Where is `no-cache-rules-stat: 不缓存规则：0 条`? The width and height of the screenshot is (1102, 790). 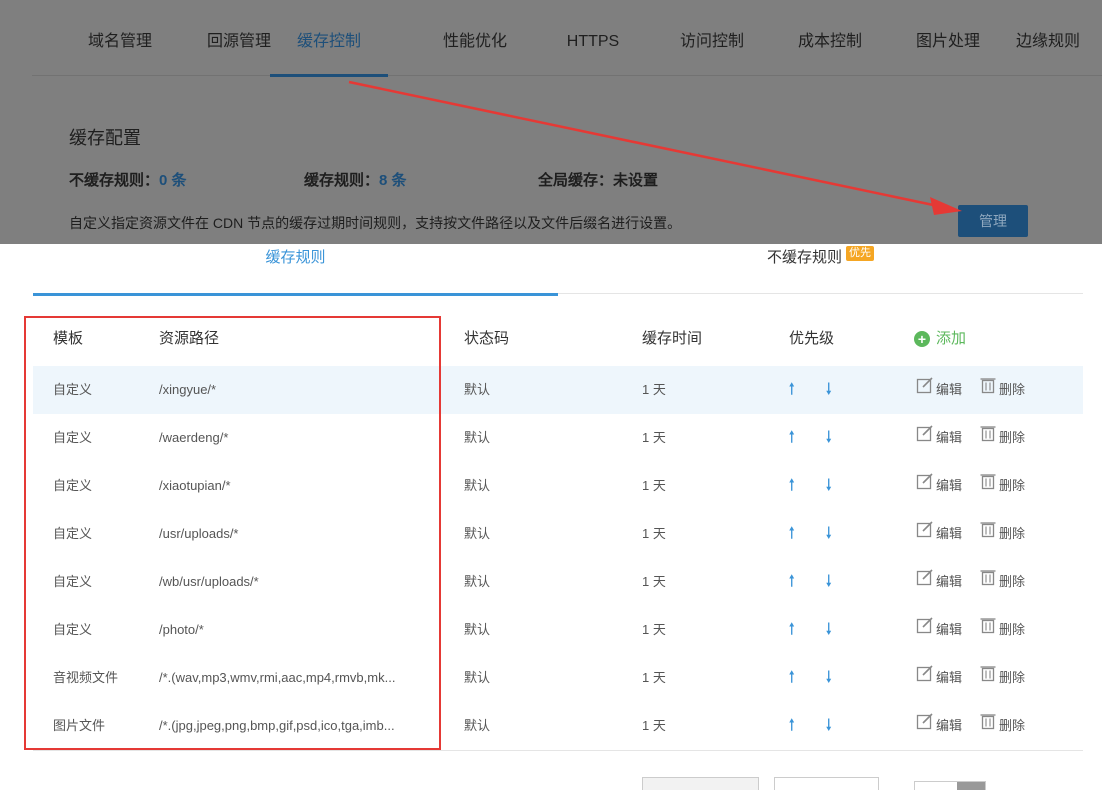
no-cache-rules-stat: 不缓存规则：0 条 is located at coordinates (128, 179).